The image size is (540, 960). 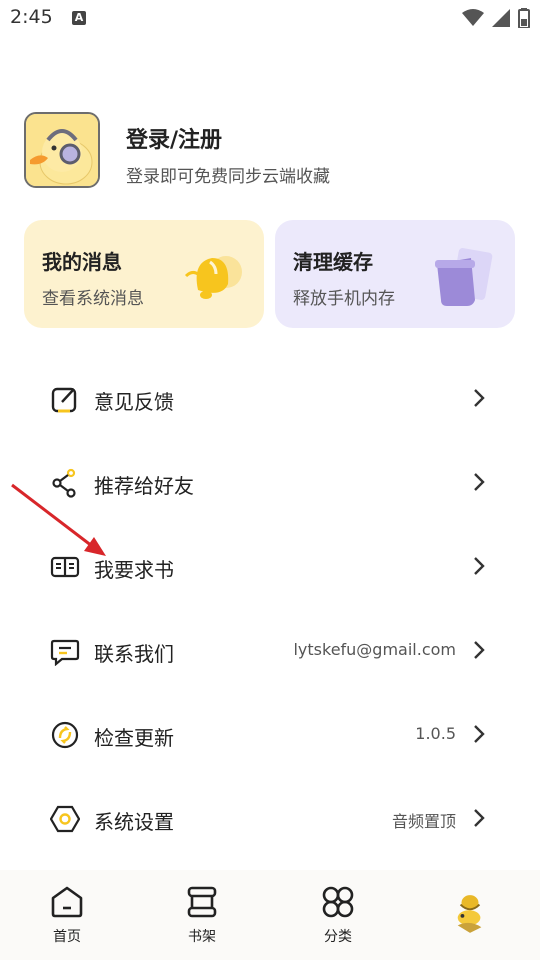 I want to click on menu-item-check-update: 检查更新 1.0.5, so click(x=270, y=732).